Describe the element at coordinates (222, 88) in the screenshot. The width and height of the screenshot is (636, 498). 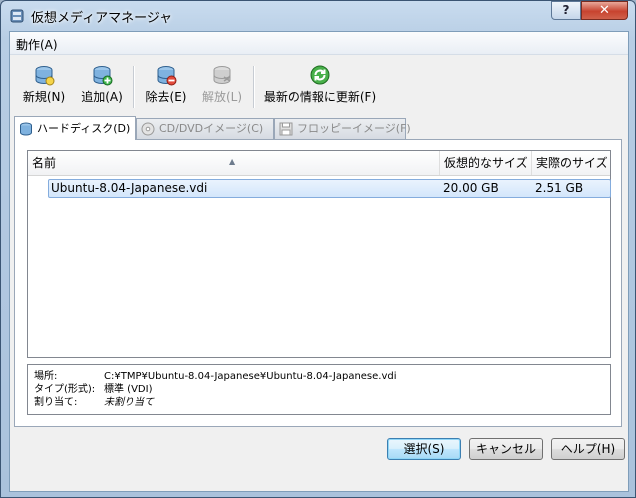
I see `release-button: 解放(L)` at that location.